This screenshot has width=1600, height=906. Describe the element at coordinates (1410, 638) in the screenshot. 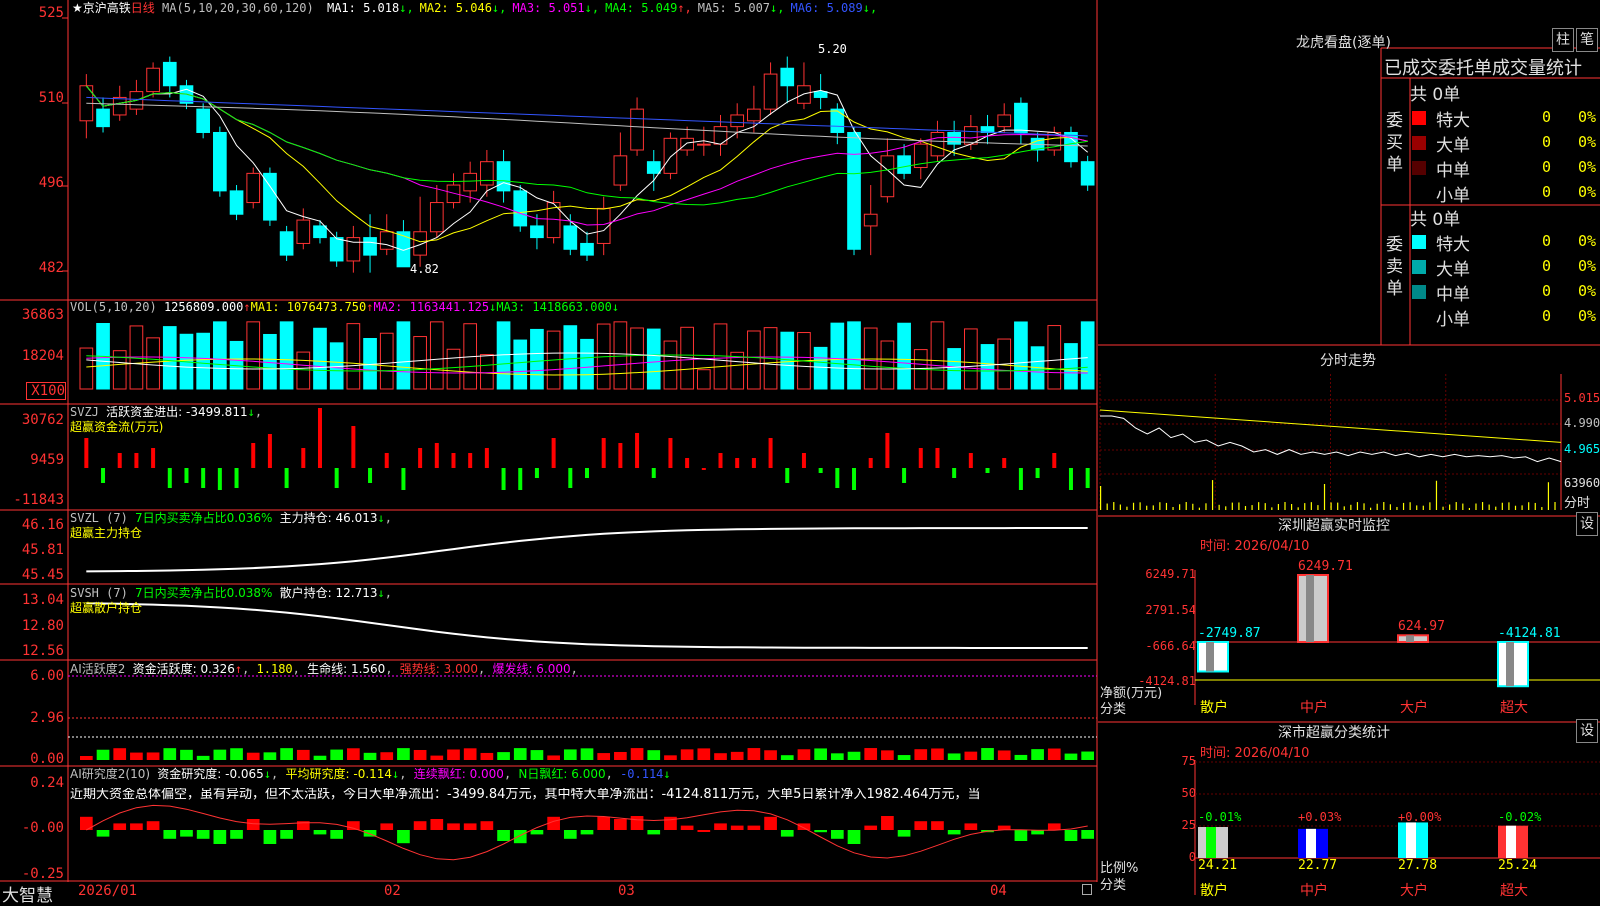

I see `monitor-bar-shade` at that location.